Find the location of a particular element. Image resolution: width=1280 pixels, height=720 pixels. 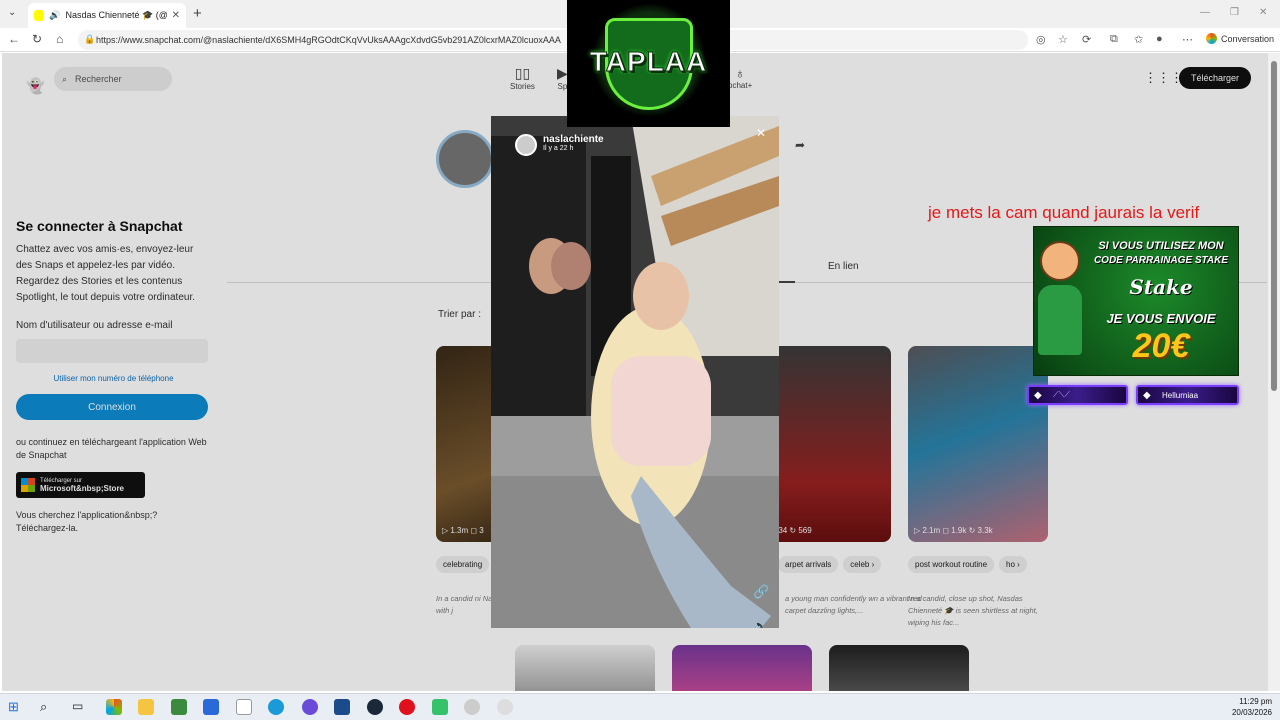

extensions-icon: ⟳ is located at coordinates (1086, 39).